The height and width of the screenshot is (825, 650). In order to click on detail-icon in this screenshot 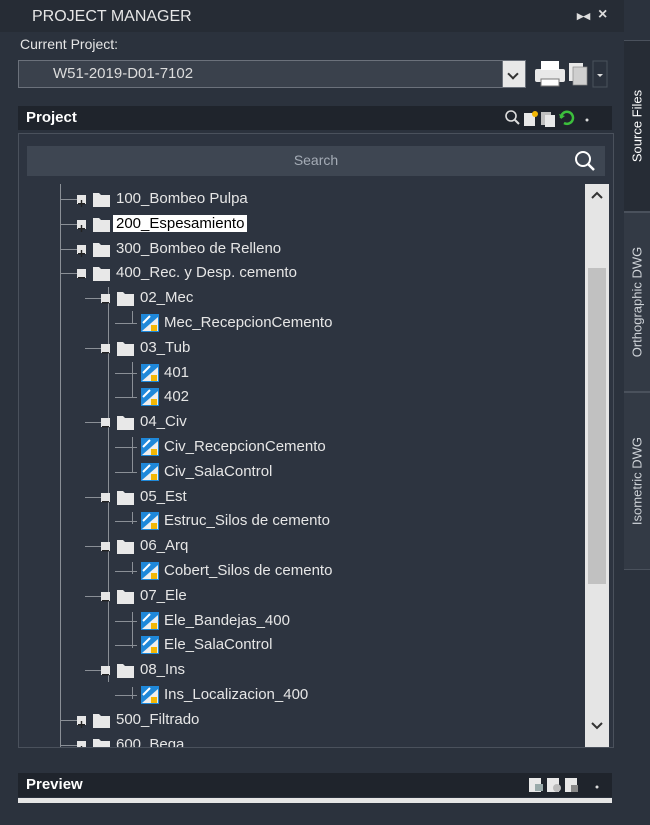, I will do `click(554, 785)`.